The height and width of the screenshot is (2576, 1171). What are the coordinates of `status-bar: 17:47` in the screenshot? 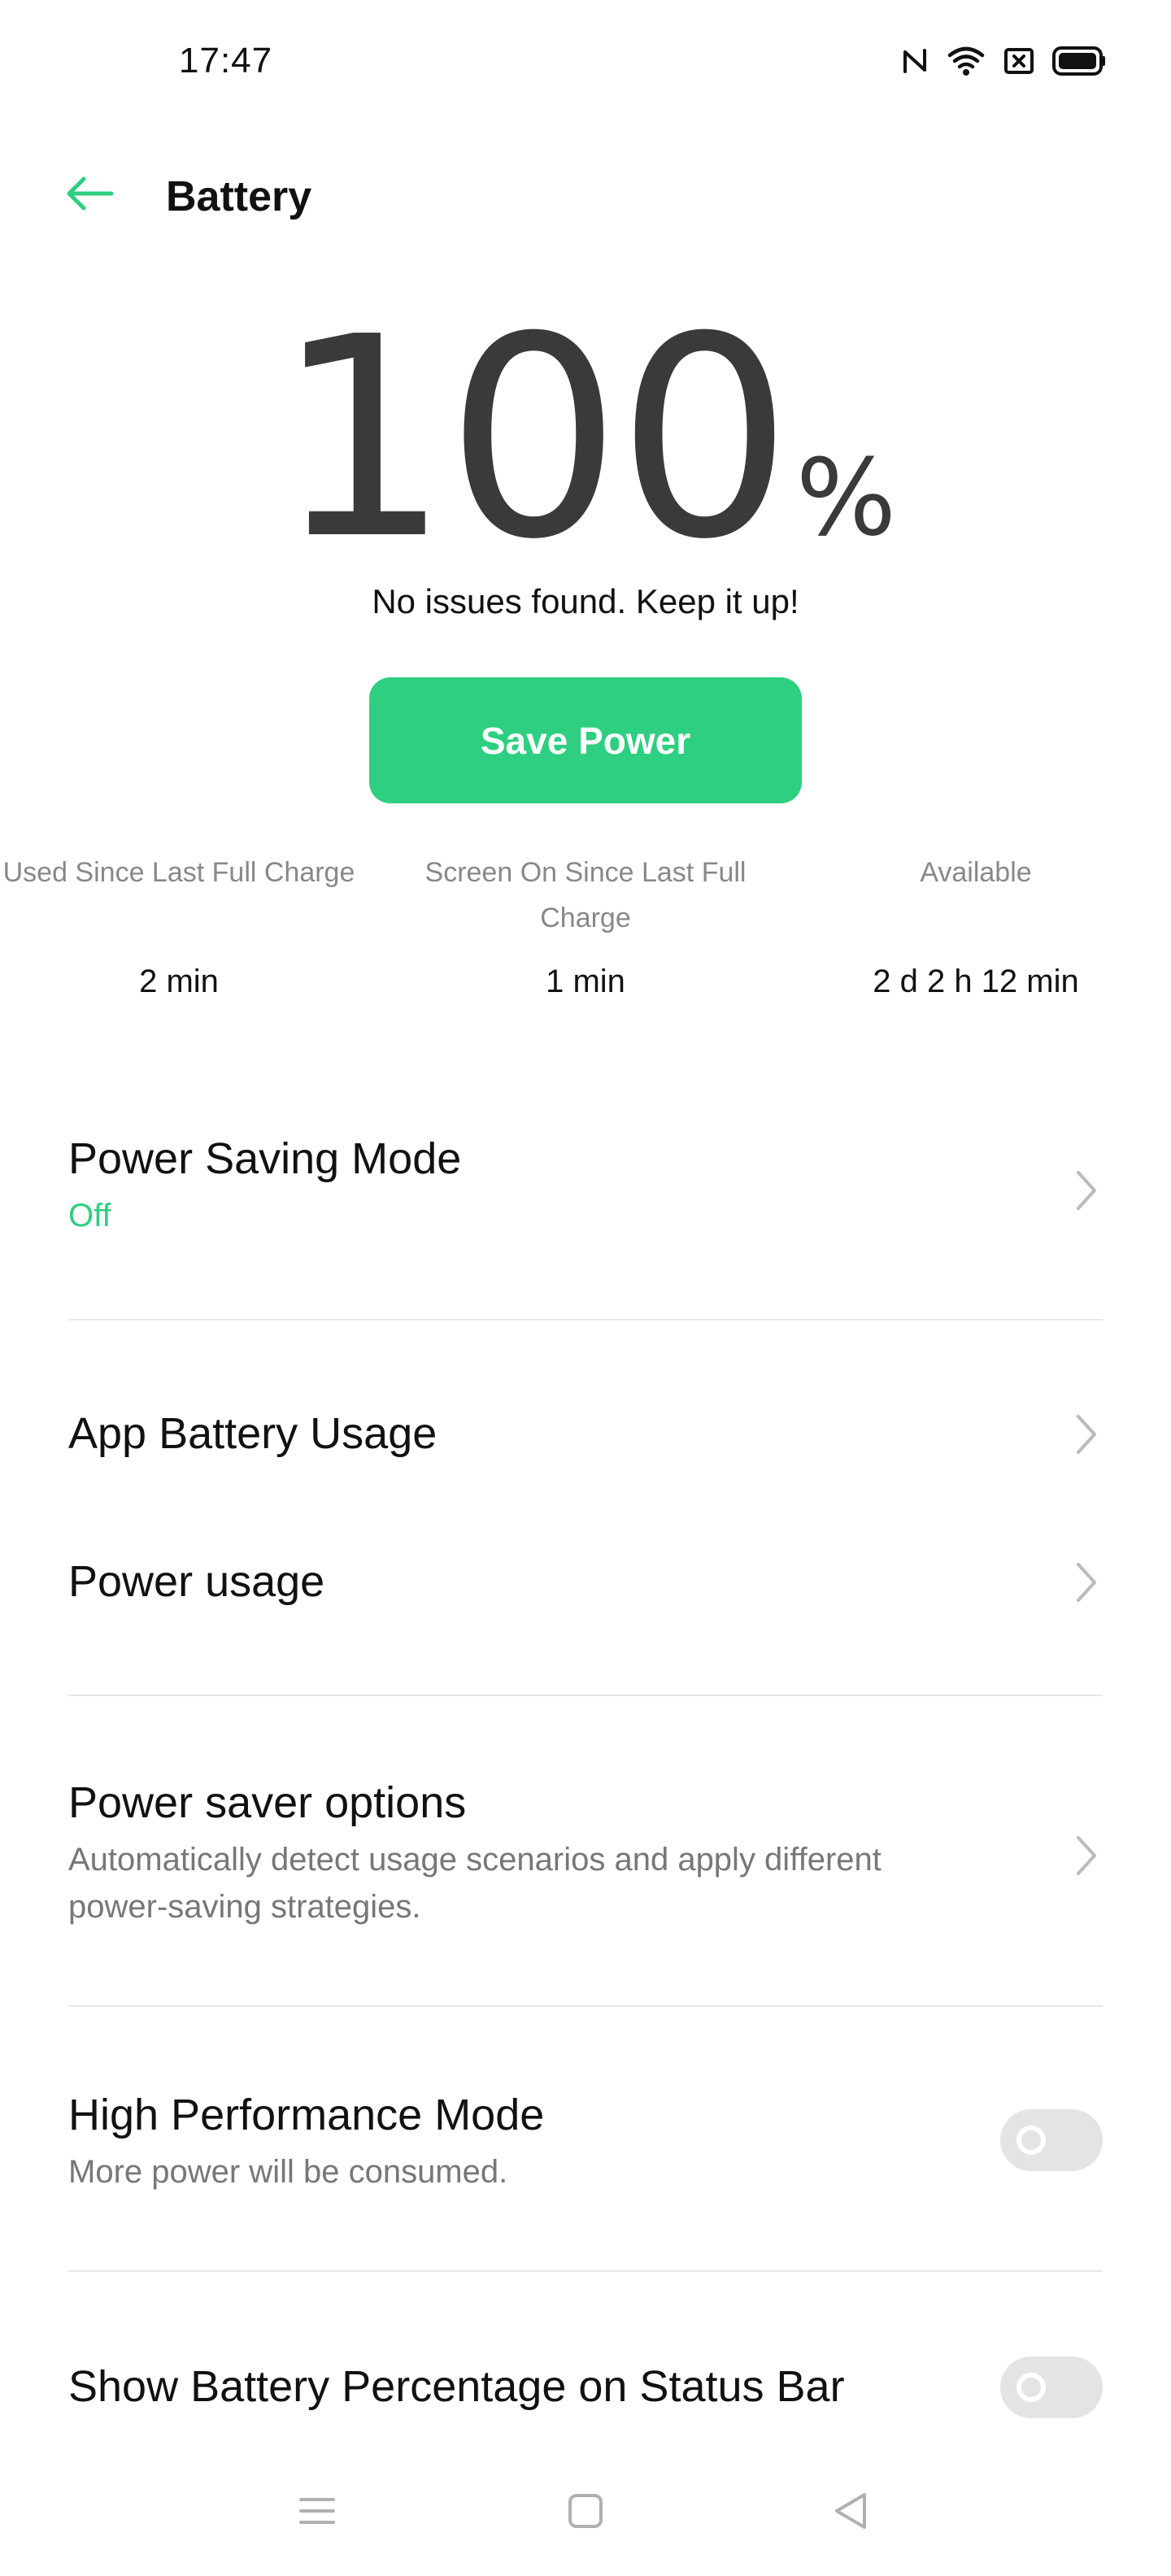 It's located at (585, 61).